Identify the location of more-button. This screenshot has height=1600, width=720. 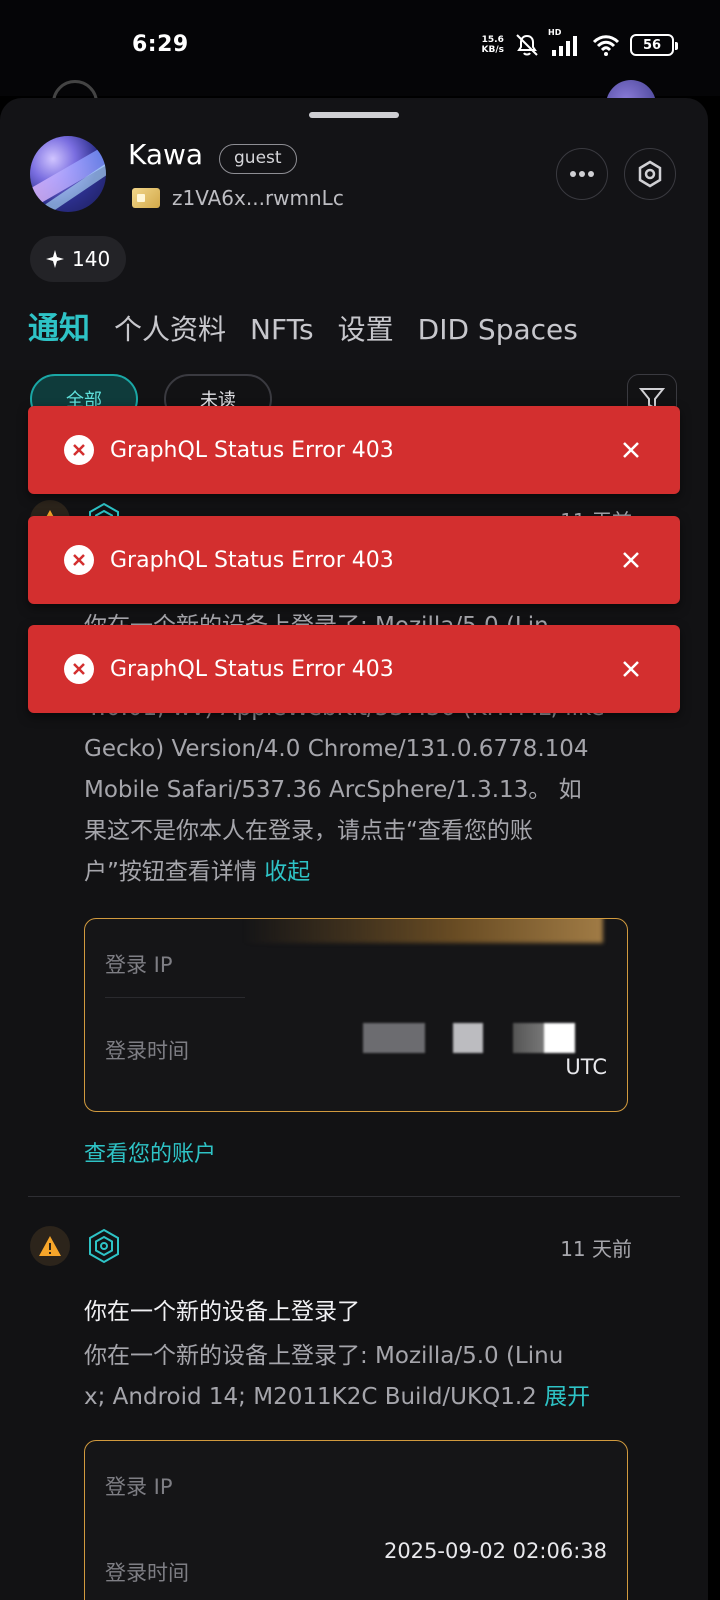
(582, 174).